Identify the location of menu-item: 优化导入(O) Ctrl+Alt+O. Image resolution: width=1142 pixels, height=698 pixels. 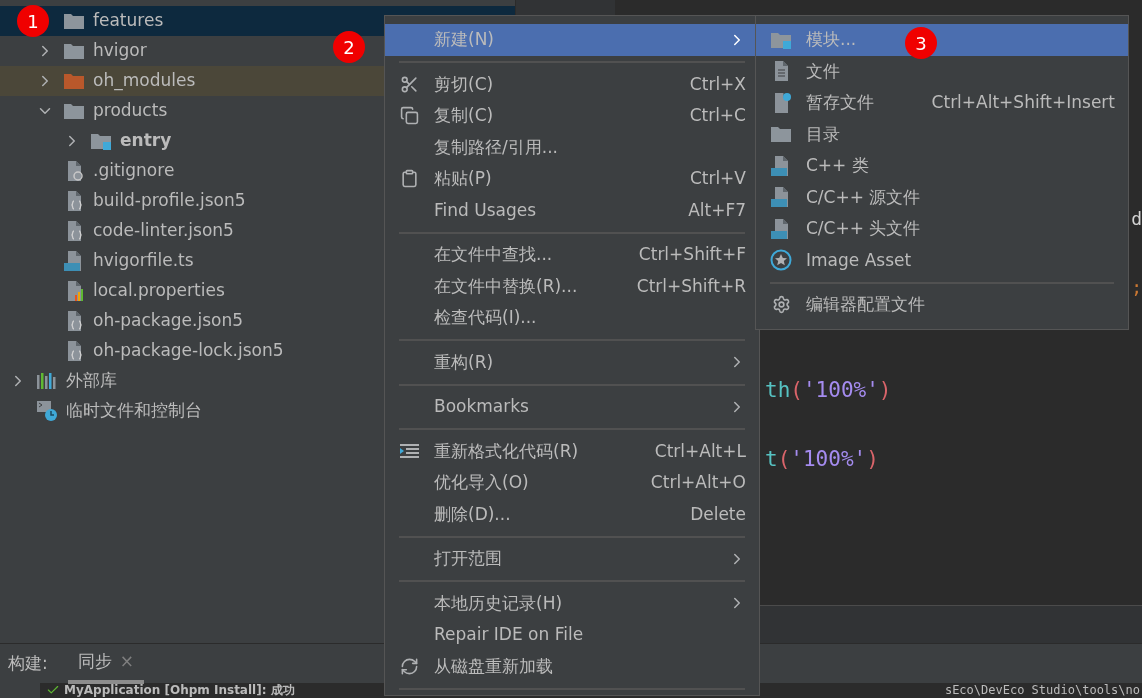
(572, 483).